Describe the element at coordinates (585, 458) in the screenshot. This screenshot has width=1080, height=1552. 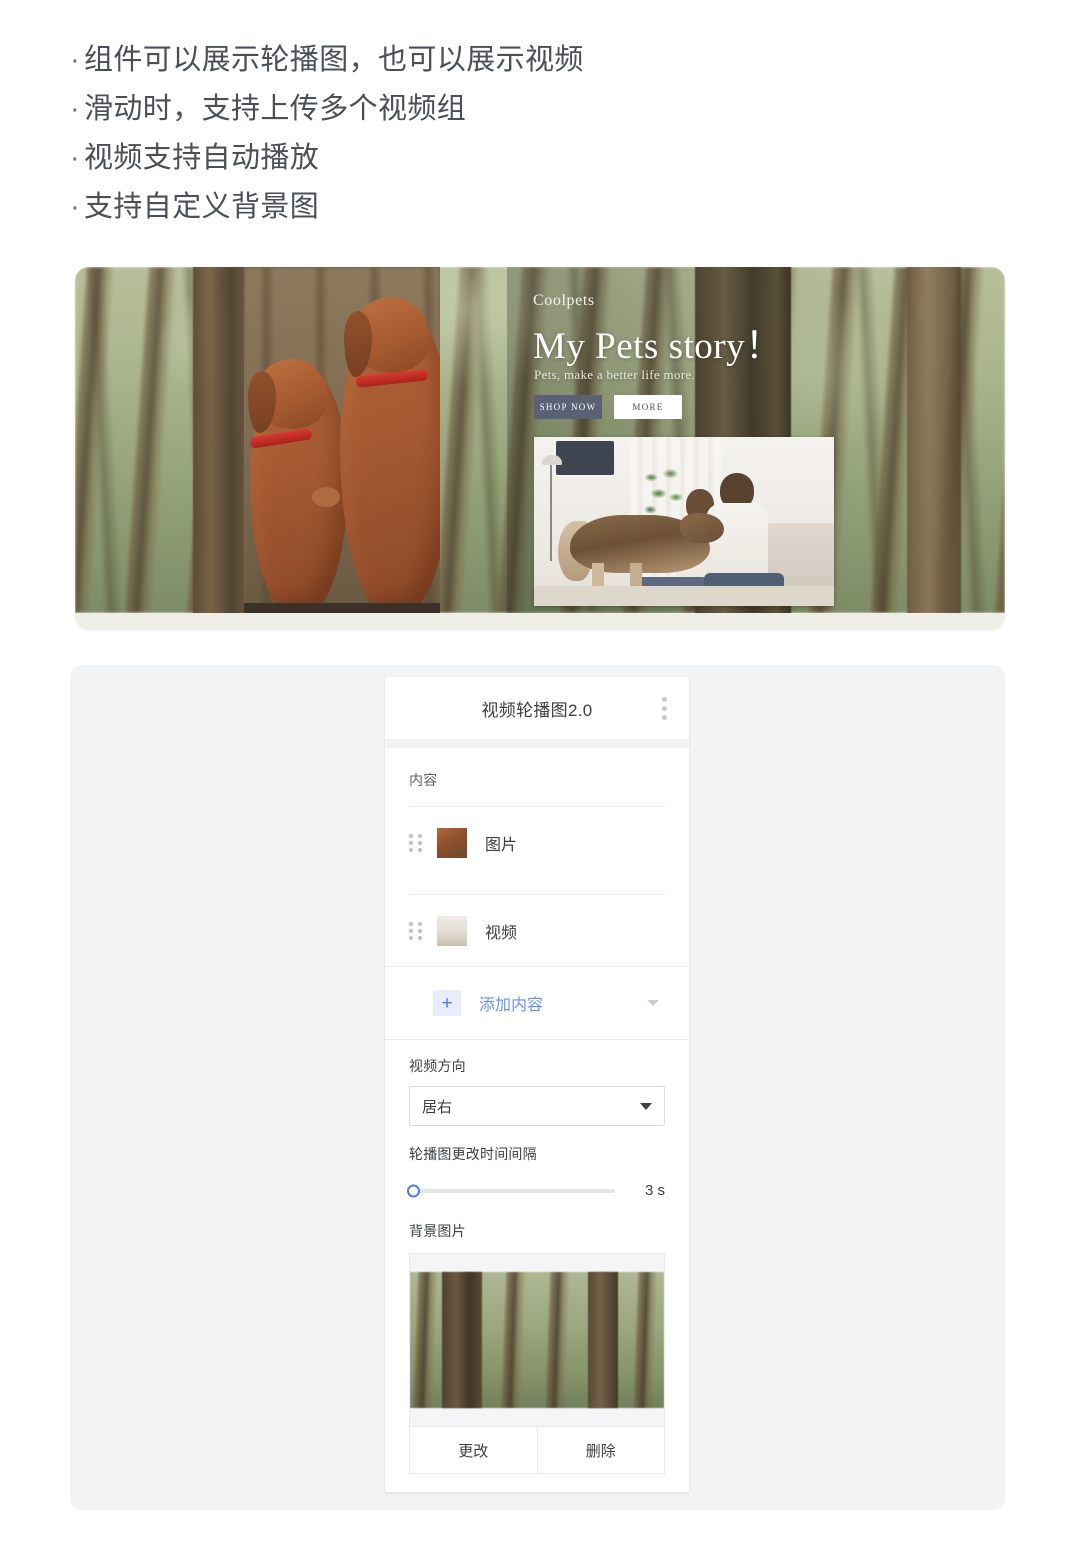
I see `video-wall-tv` at that location.